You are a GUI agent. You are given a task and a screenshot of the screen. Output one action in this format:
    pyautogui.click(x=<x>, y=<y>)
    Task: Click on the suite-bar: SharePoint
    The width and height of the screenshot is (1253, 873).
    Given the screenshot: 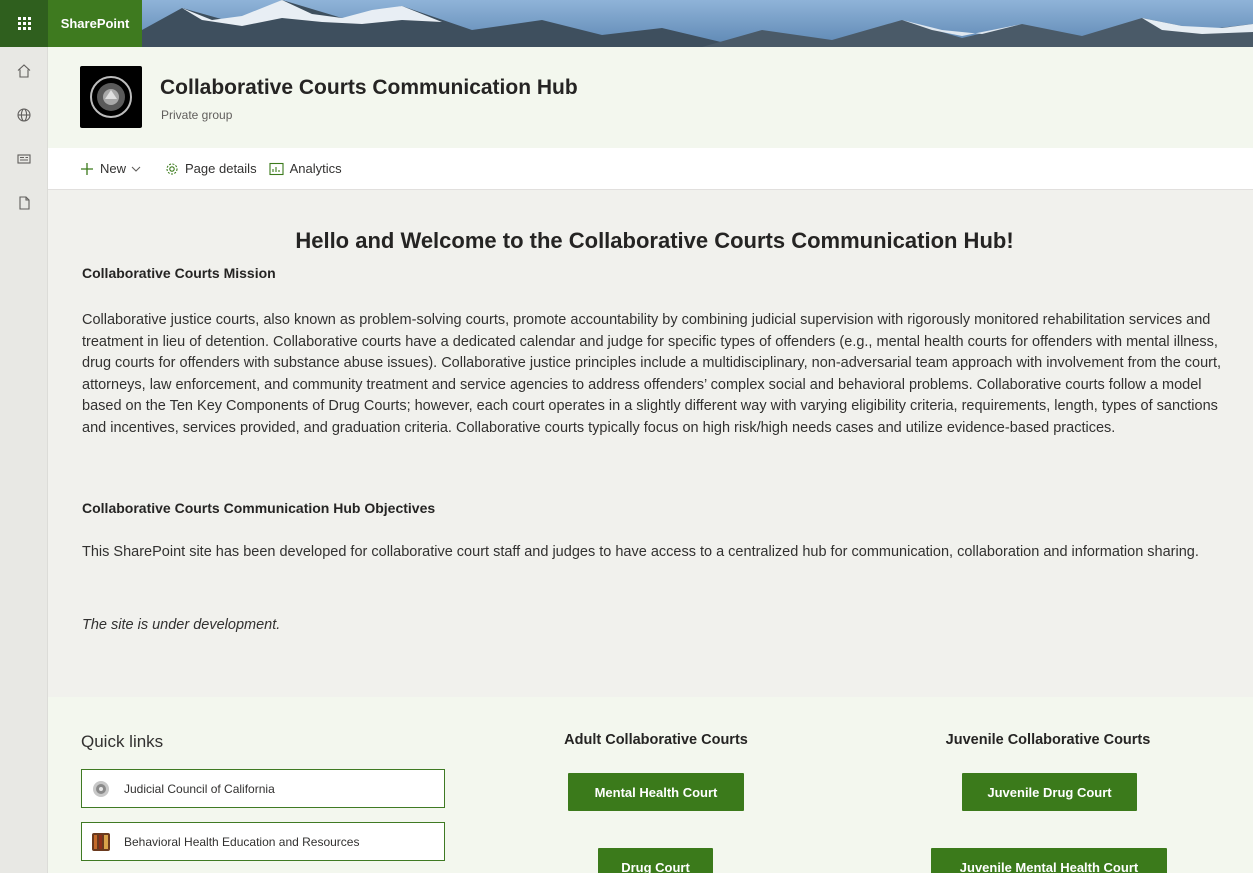 What is the action you would take?
    pyautogui.click(x=626, y=23)
    